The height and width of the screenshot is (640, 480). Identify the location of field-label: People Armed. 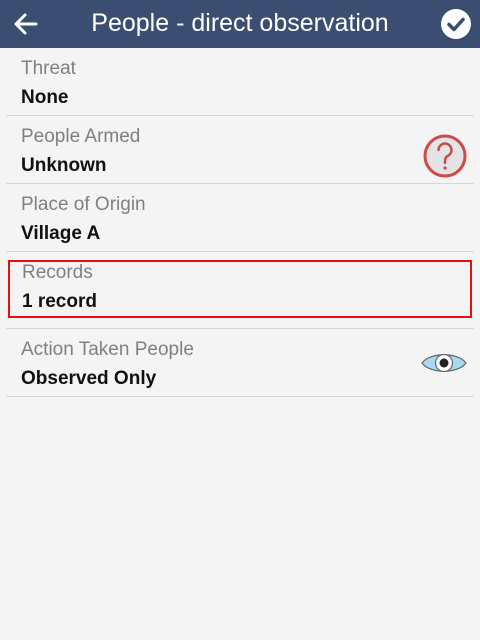
(81, 136).